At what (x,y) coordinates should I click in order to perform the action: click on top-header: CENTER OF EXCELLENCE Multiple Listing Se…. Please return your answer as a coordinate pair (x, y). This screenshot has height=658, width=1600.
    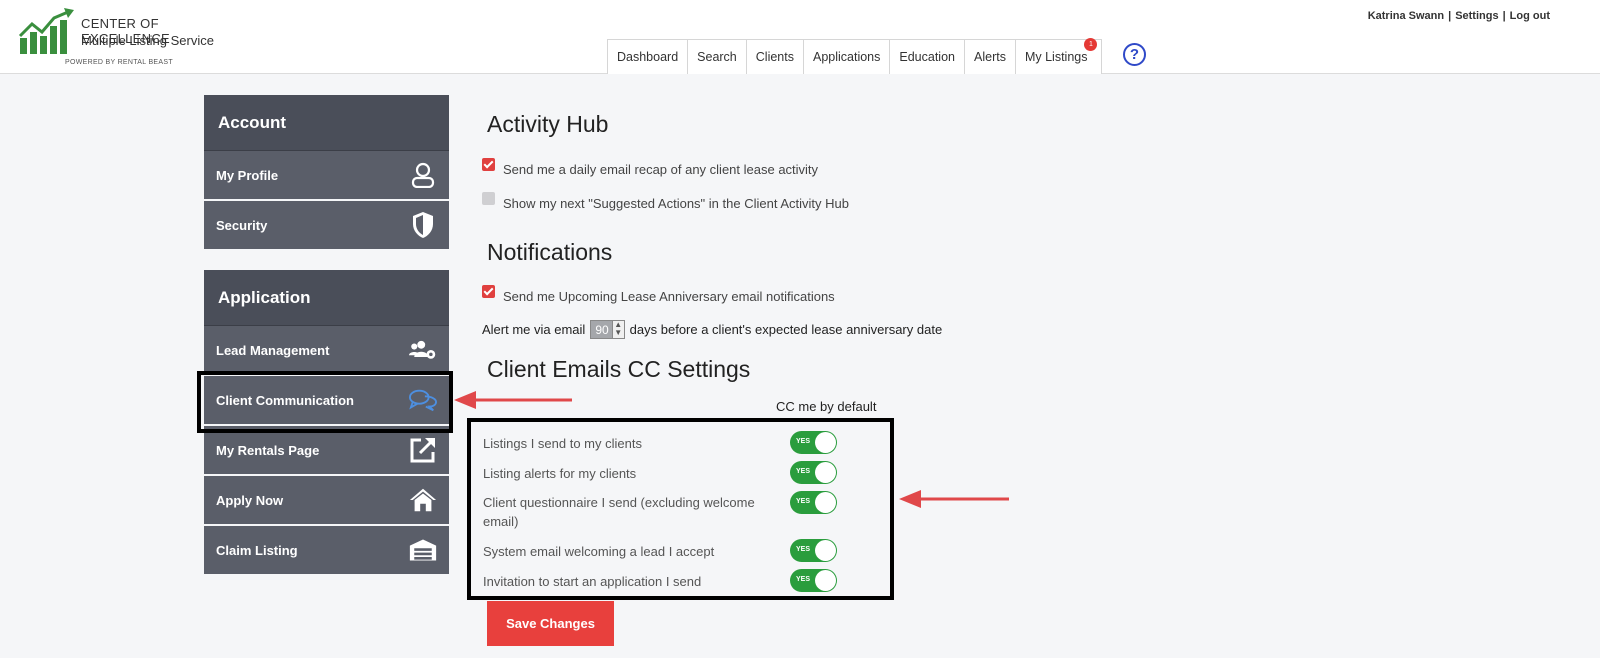
    Looking at the image, I should click on (800, 37).